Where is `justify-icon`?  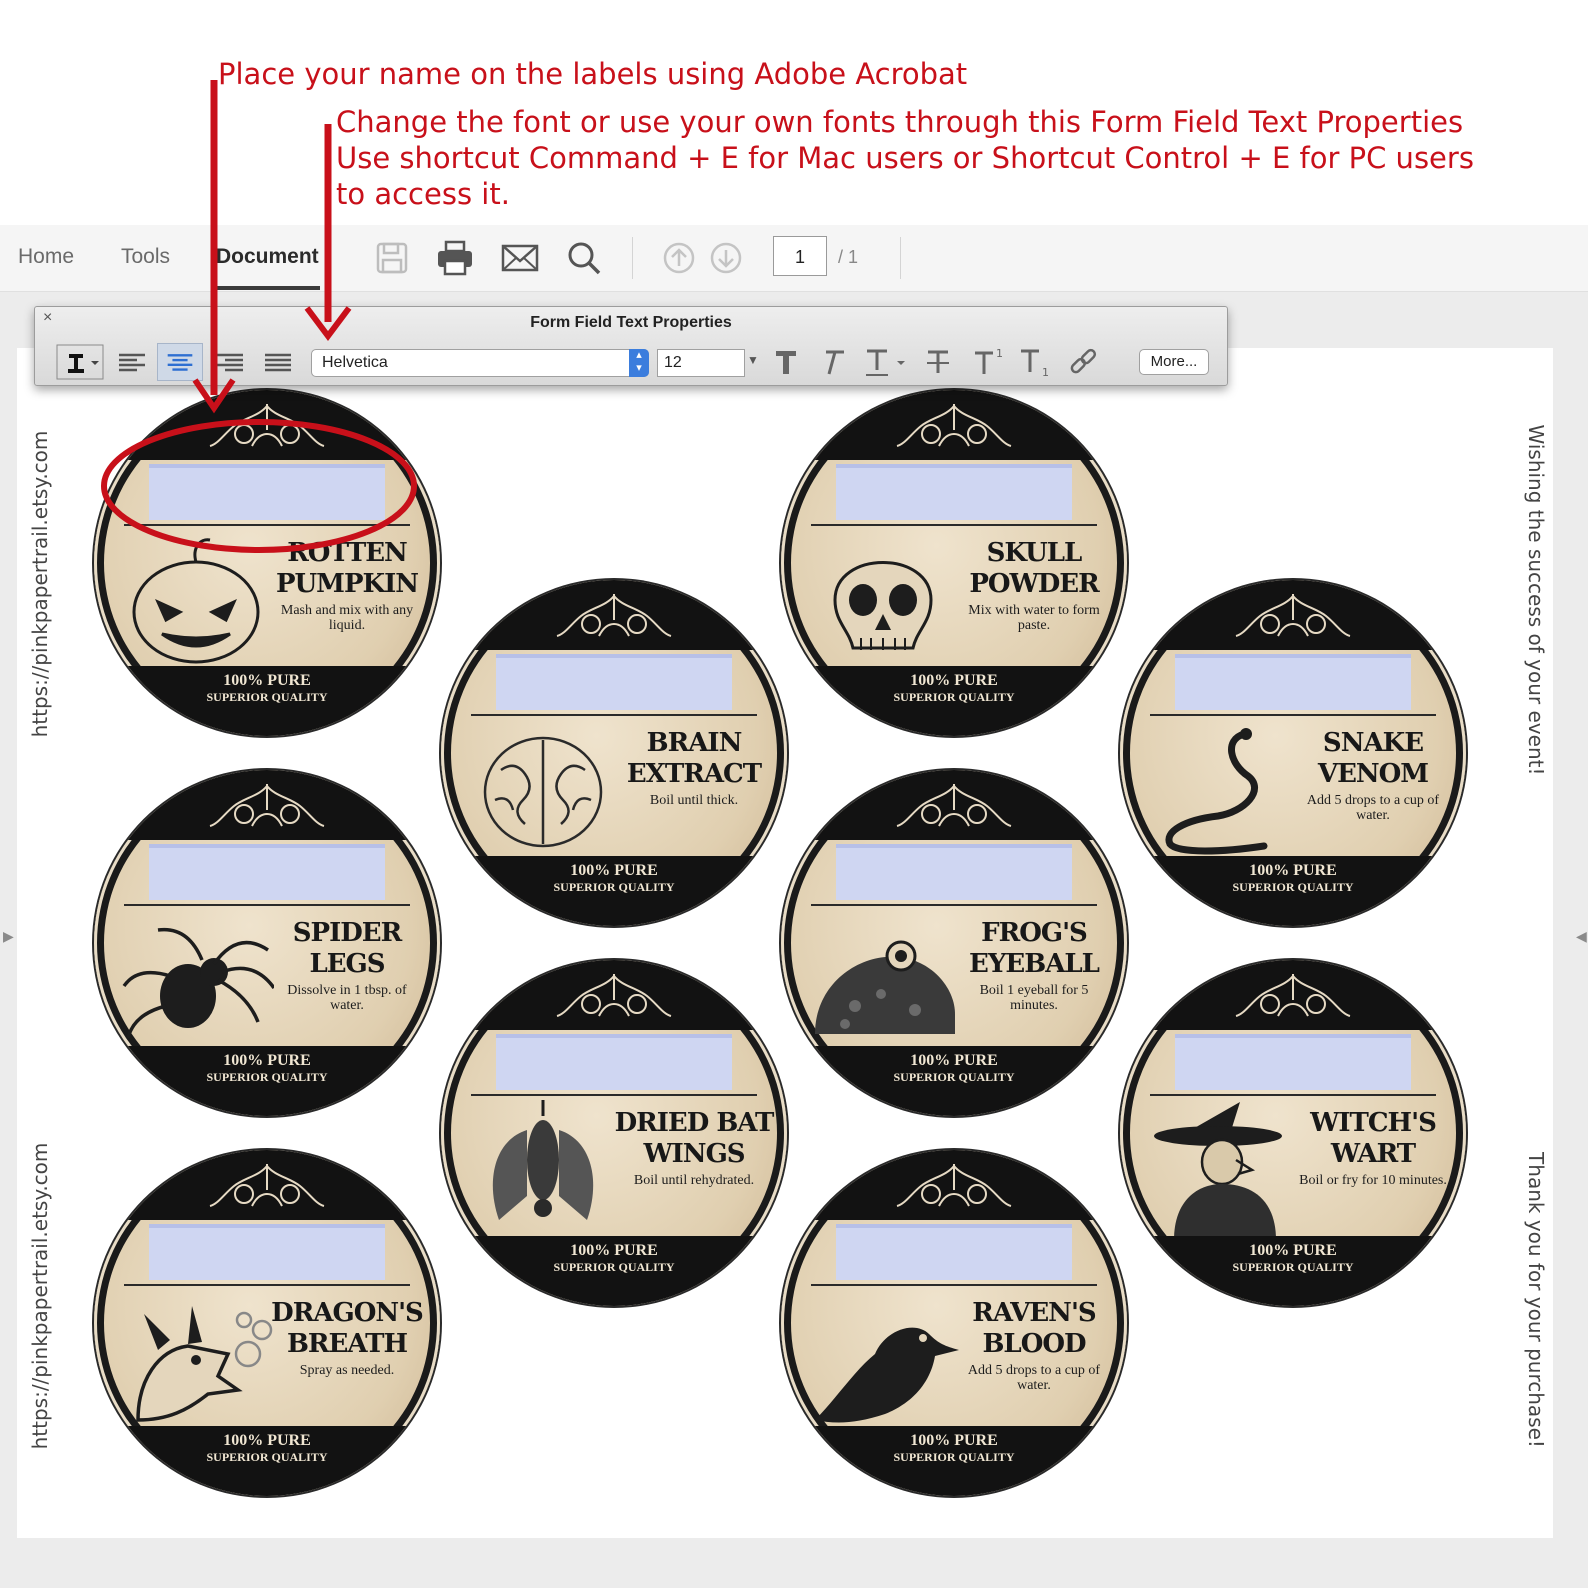 justify-icon is located at coordinates (278, 362).